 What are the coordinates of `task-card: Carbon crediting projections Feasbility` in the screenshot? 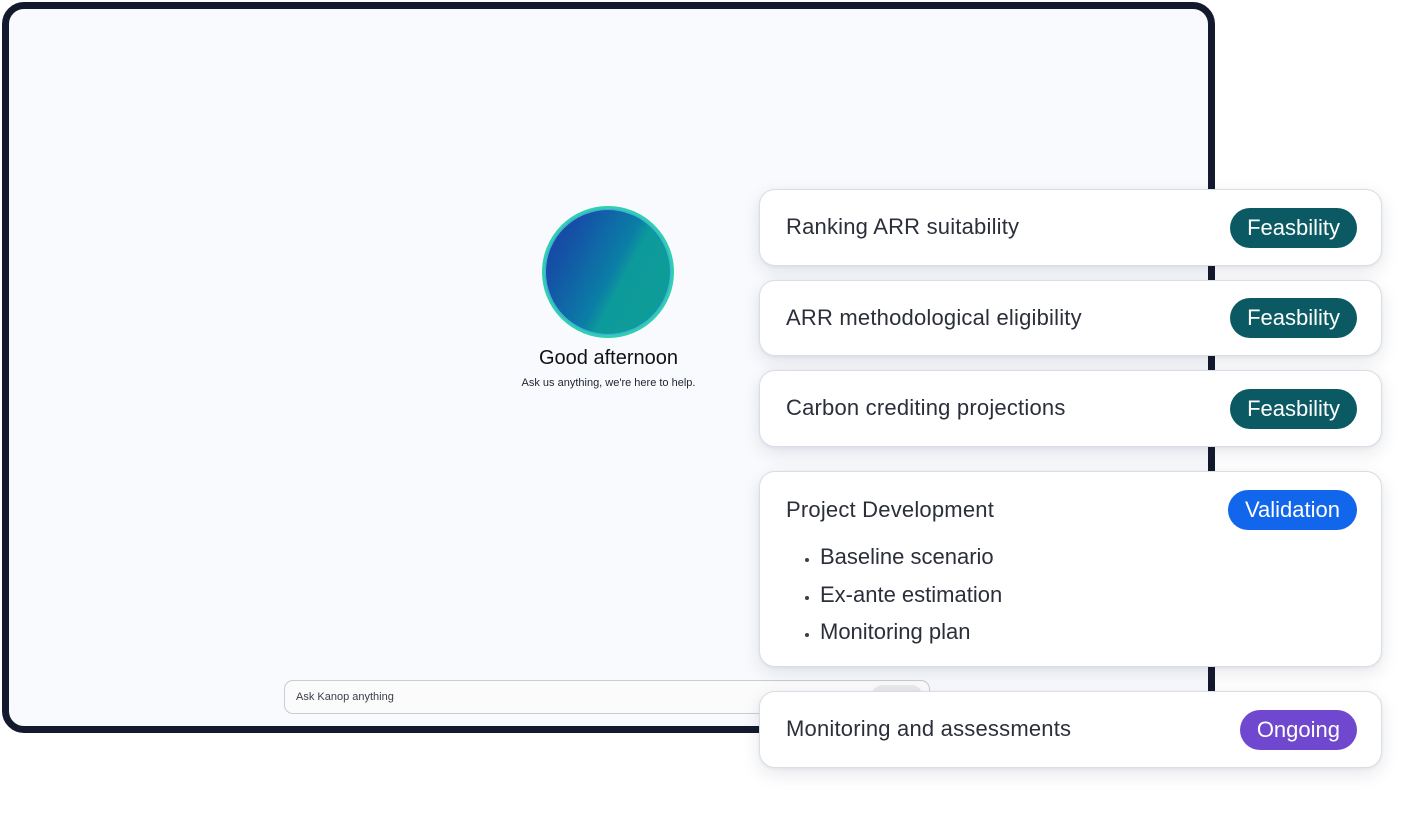 It's located at (1070, 408).